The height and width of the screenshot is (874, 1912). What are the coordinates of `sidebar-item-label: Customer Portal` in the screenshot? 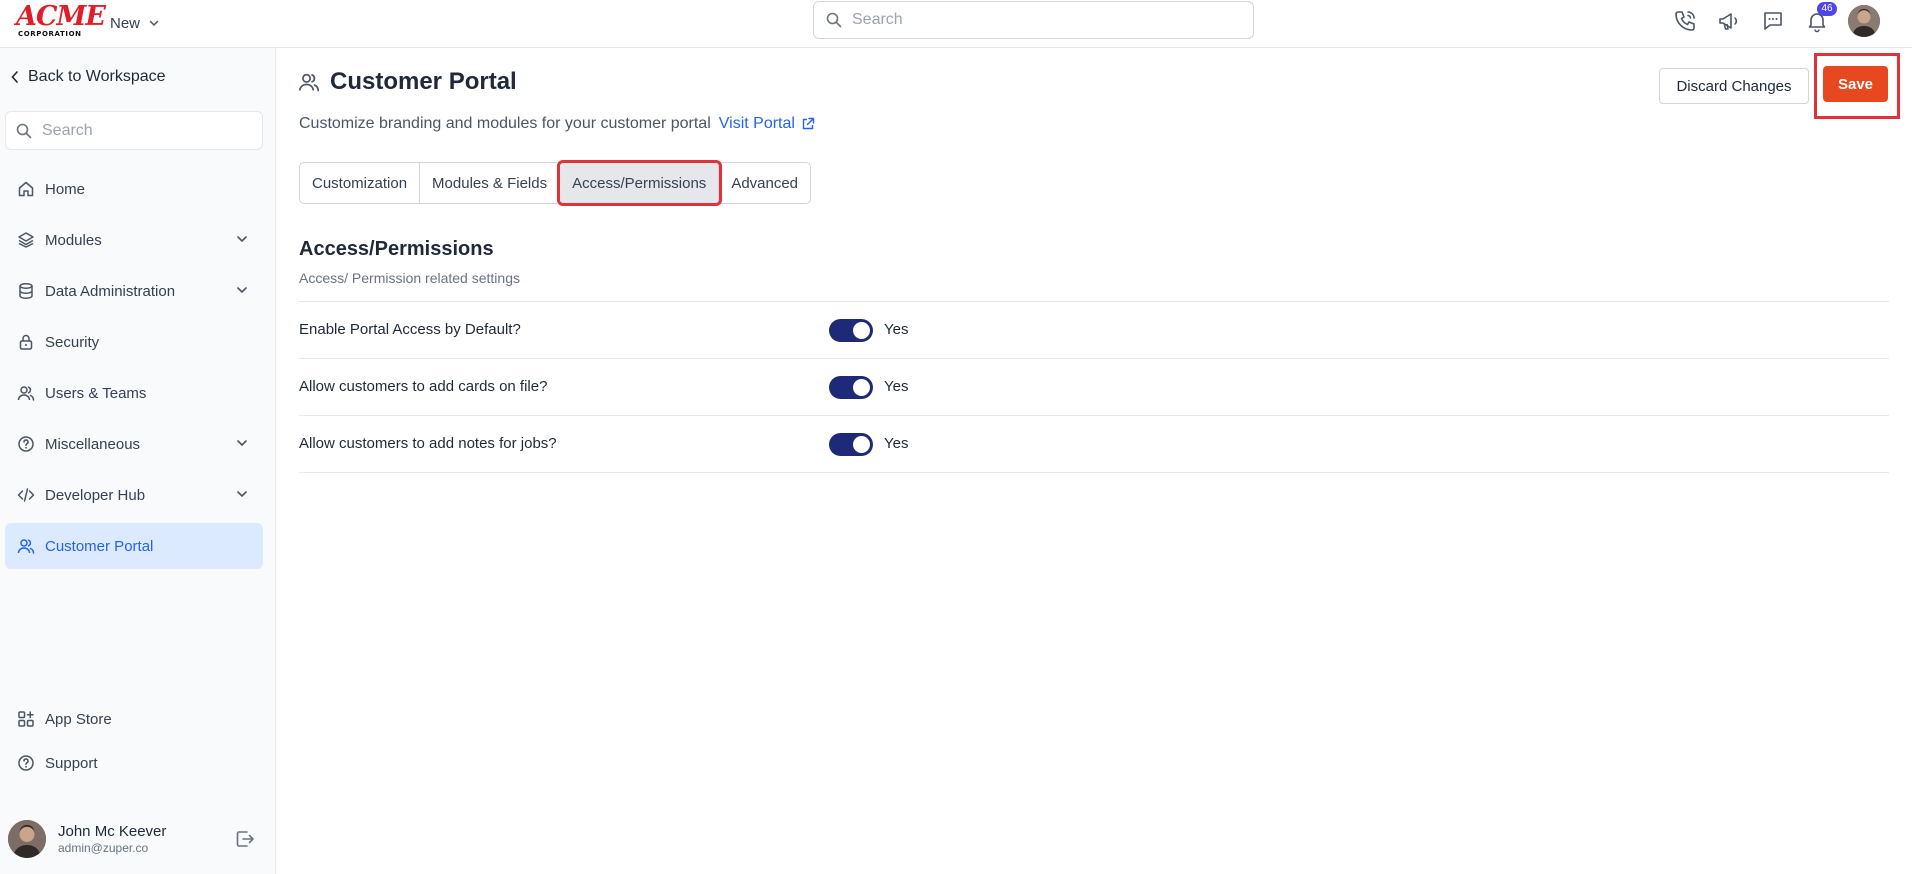 It's located at (99, 546).